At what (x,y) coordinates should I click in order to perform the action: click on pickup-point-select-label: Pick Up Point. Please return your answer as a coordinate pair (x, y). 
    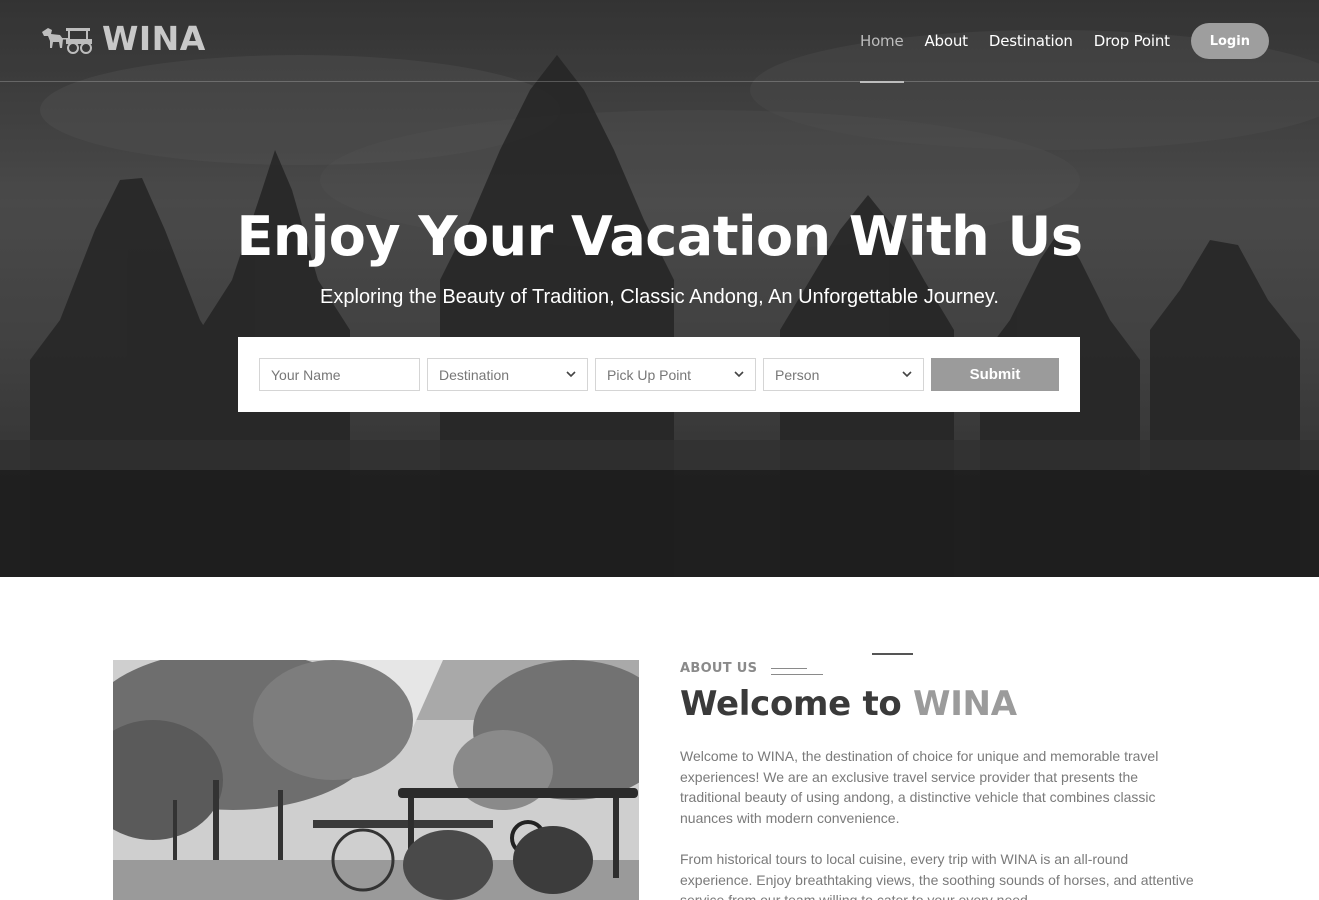
    Looking at the image, I should click on (649, 374).